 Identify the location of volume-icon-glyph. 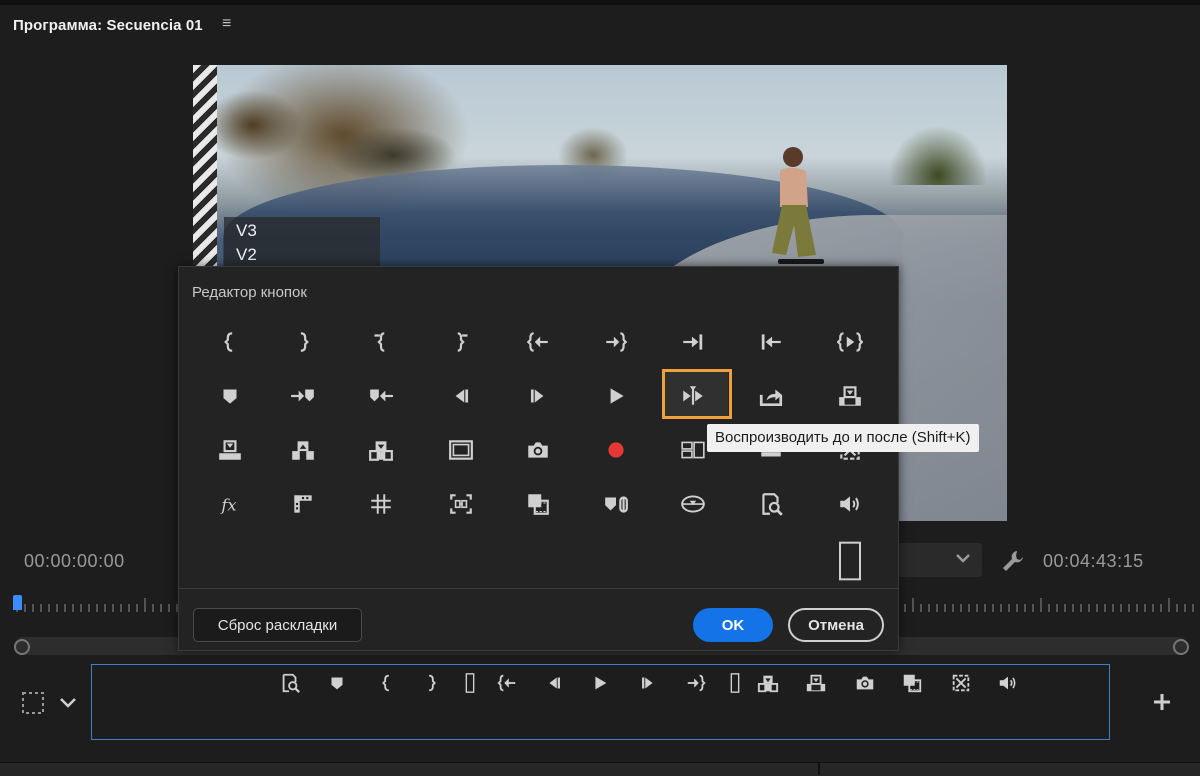
(849, 504).